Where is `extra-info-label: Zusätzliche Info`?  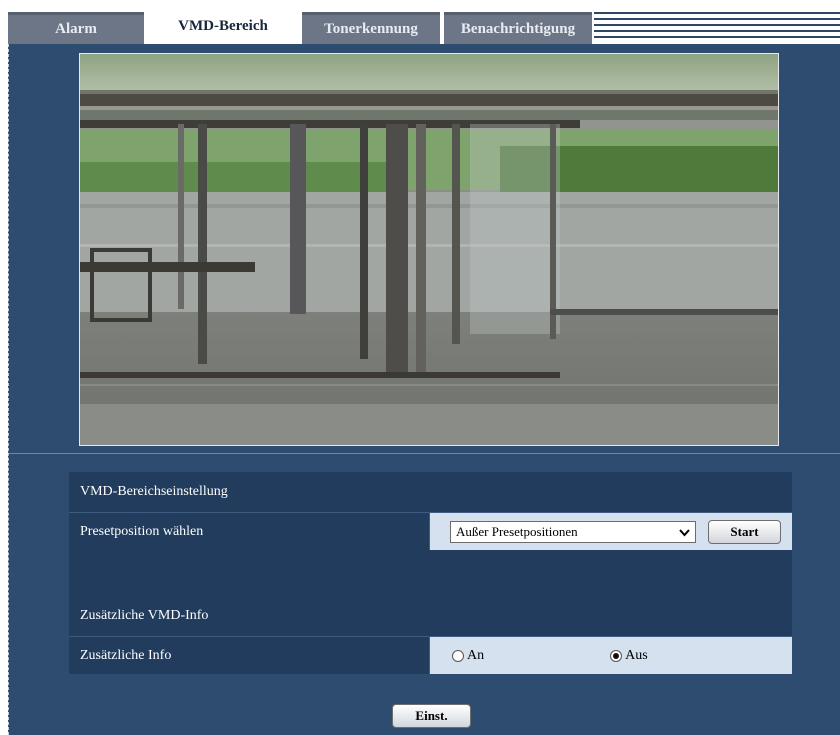
extra-info-label: Zusätzliche Info is located at coordinates (249, 655).